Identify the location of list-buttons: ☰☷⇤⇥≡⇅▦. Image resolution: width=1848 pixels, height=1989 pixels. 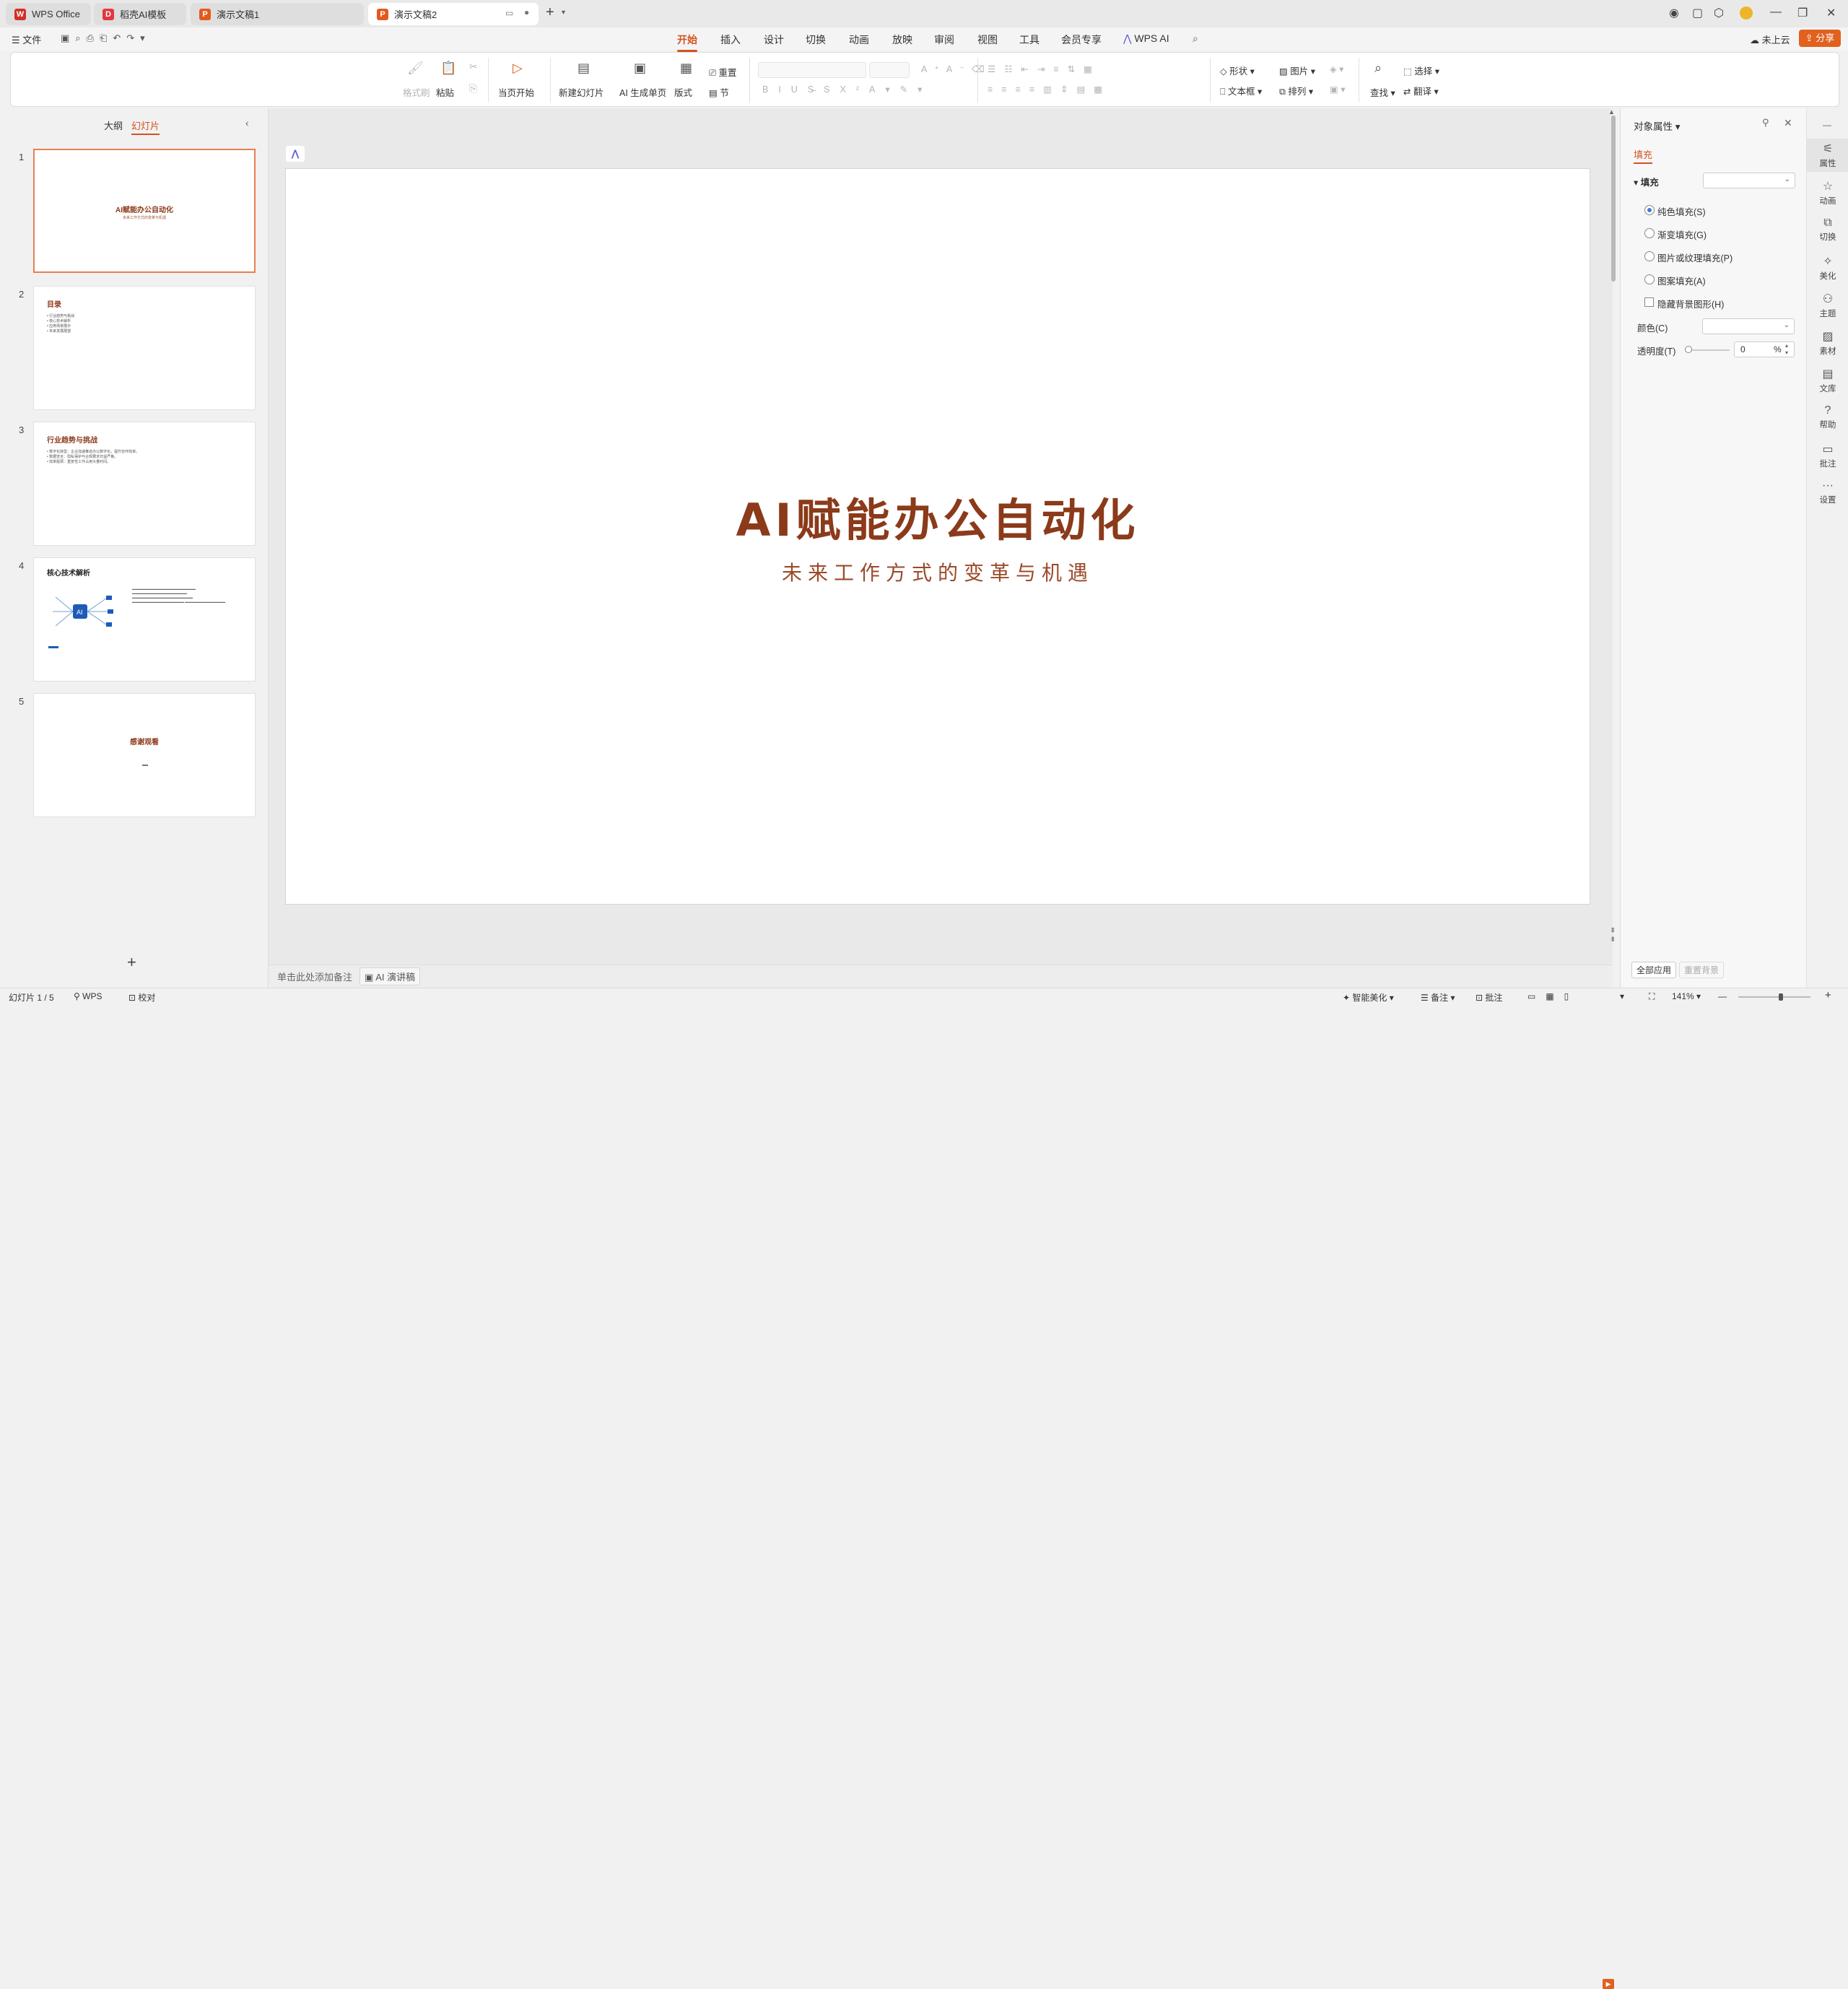
(1044, 69).